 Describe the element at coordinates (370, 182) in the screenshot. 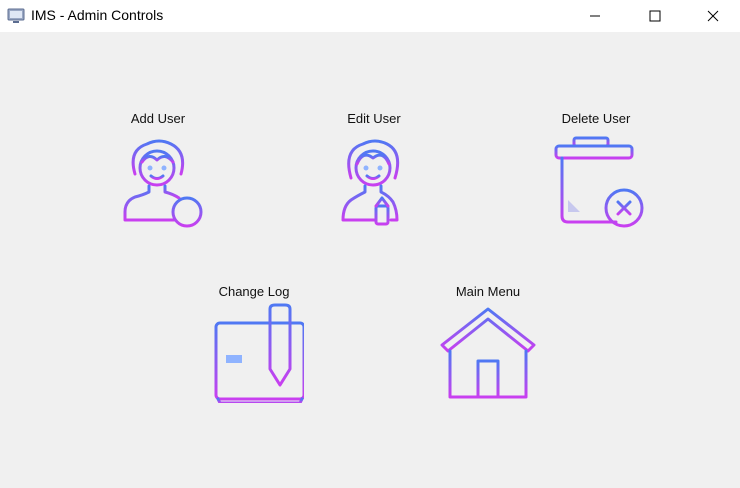

I see `edit-user-icon` at that location.